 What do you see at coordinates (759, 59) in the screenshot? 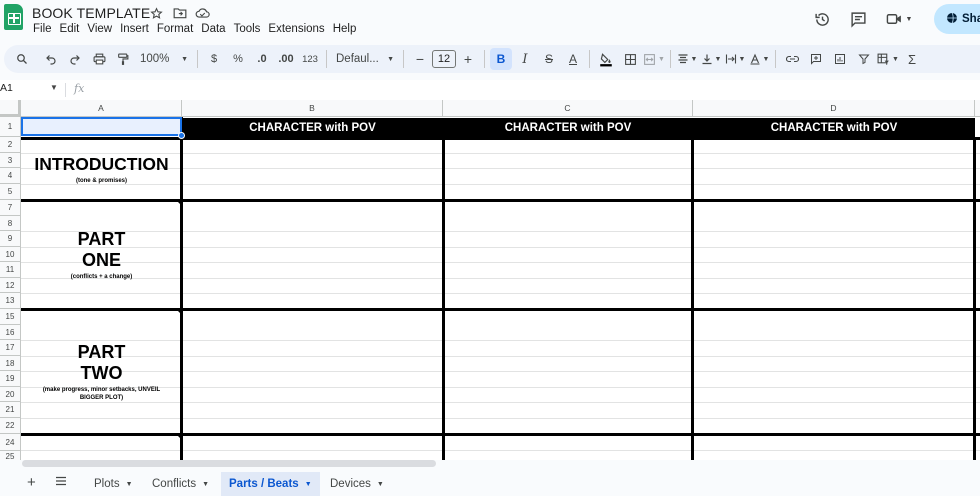
I see `text-rotation-icon: ▼` at bounding box center [759, 59].